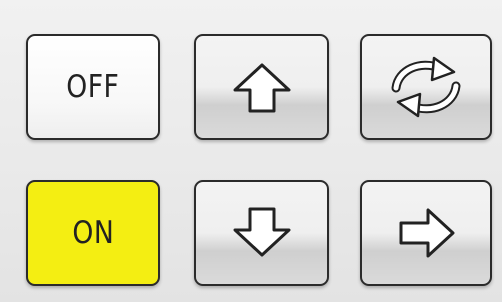 The width and height of the screenshot is (502, 302). I want to click on on-button: ON, so click(93, 233).